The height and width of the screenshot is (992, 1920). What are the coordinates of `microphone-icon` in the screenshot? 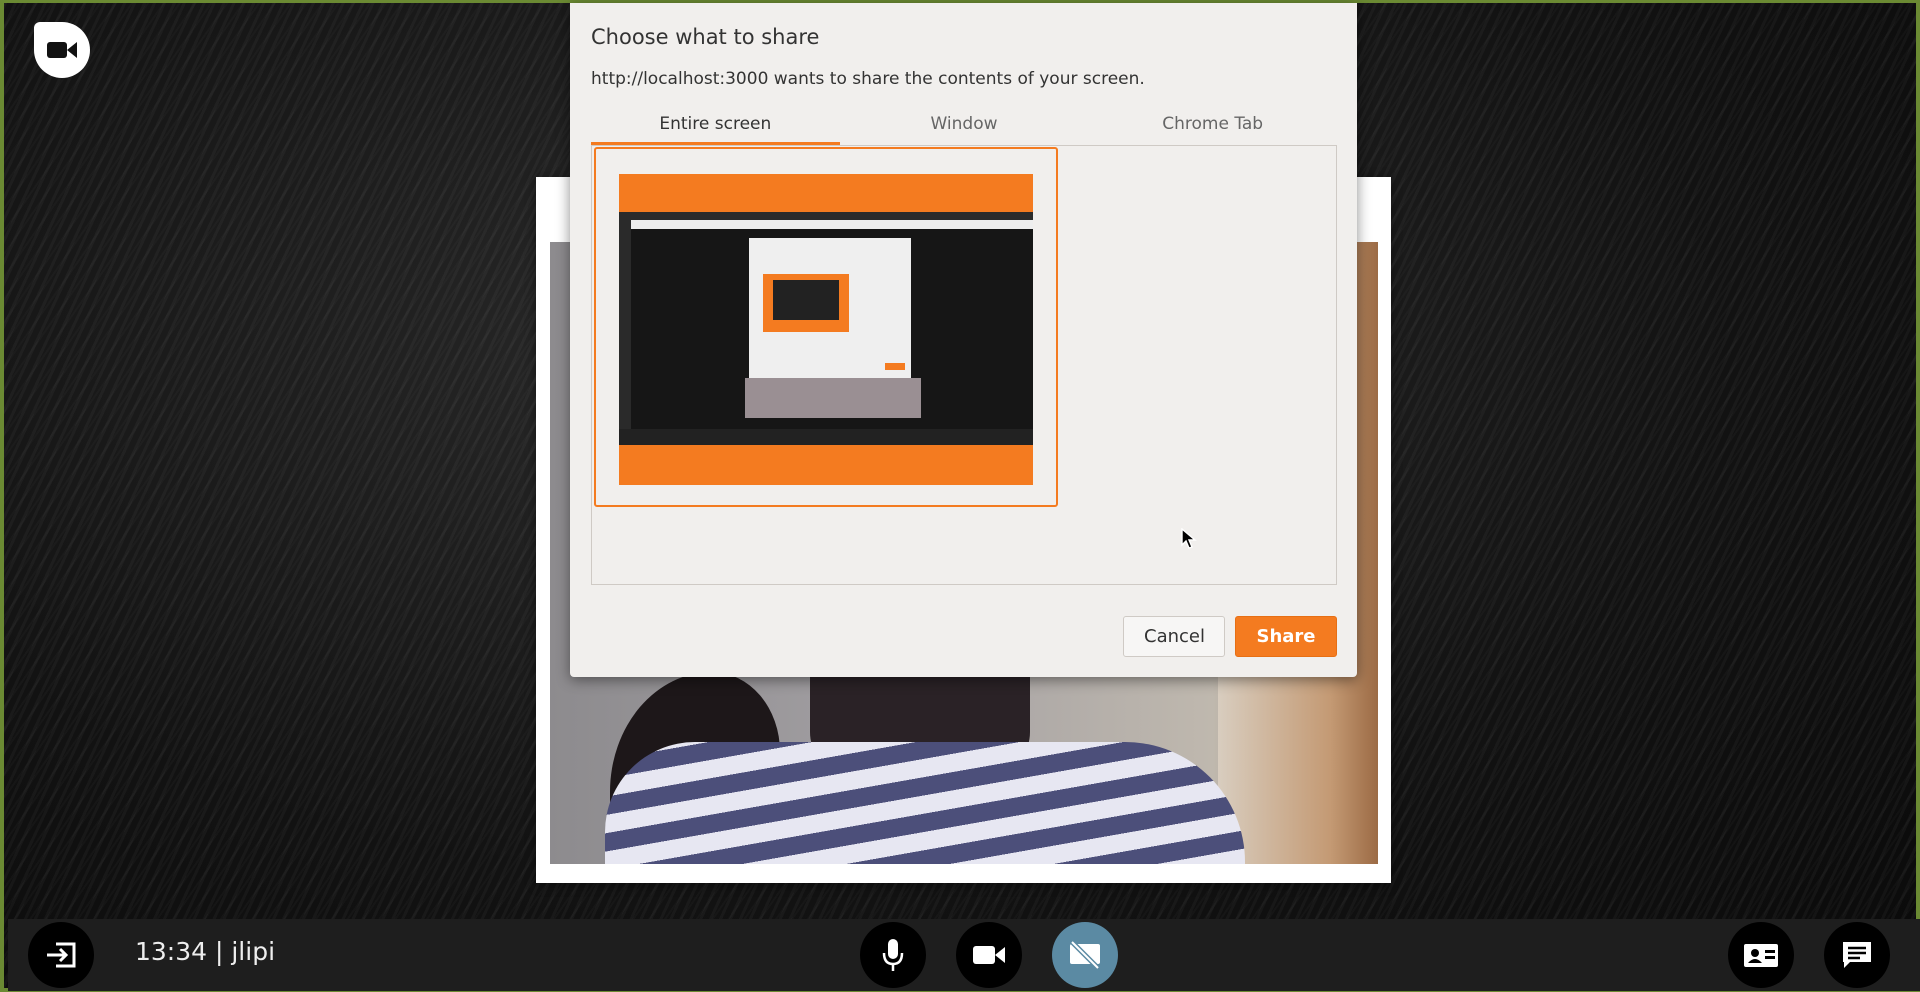 It's located at (893, 955).